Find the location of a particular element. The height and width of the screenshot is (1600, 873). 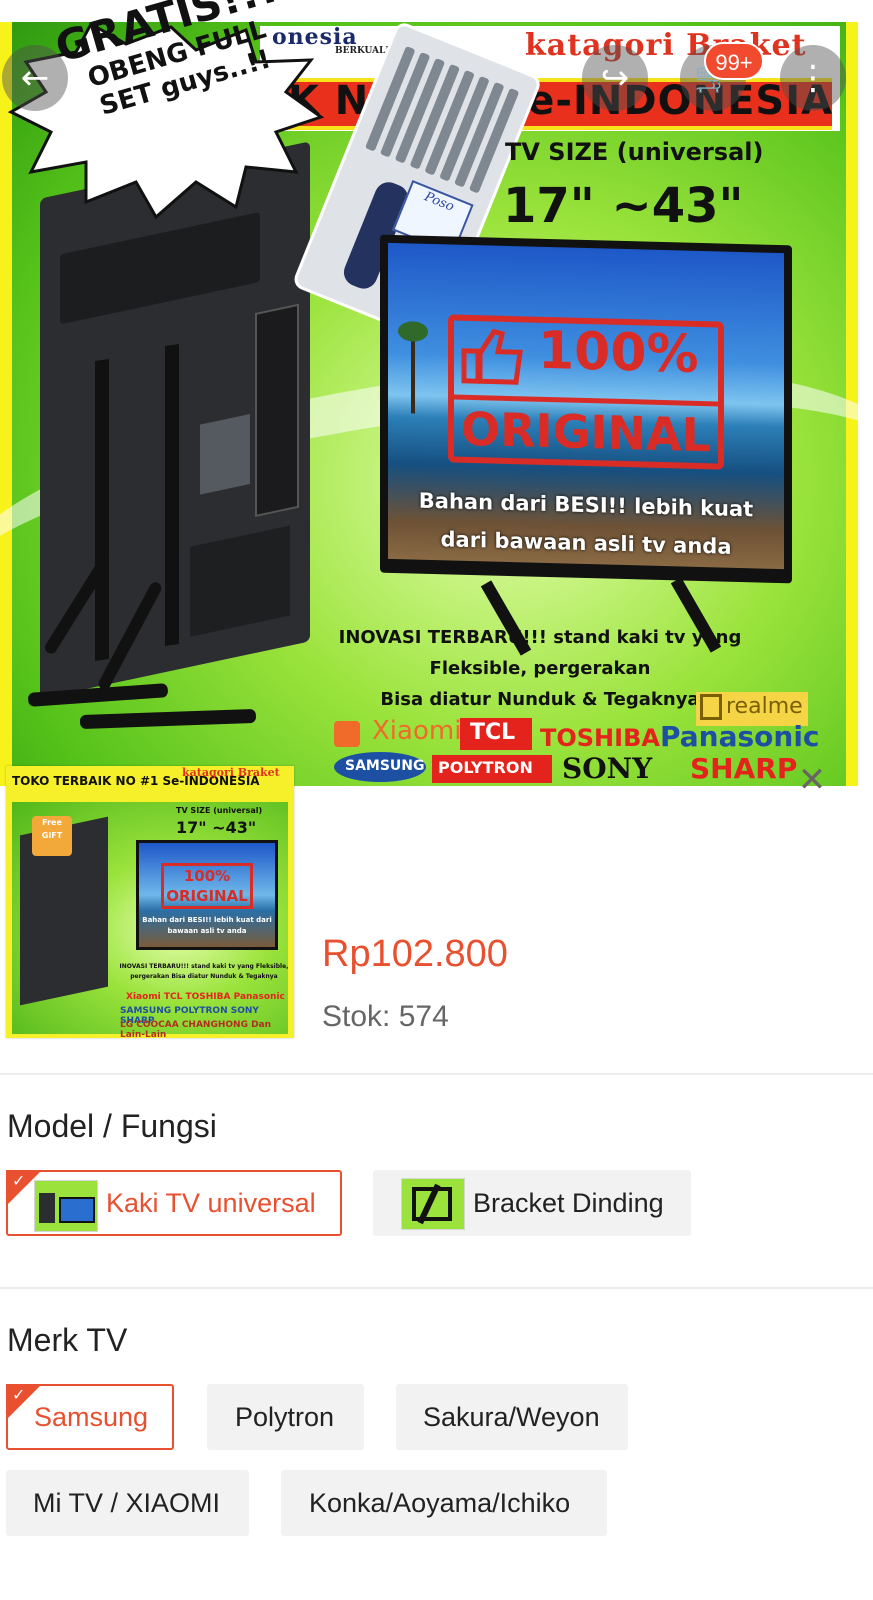

model-section-title: Model / Fungsi is located at coordinates (112, 1126).